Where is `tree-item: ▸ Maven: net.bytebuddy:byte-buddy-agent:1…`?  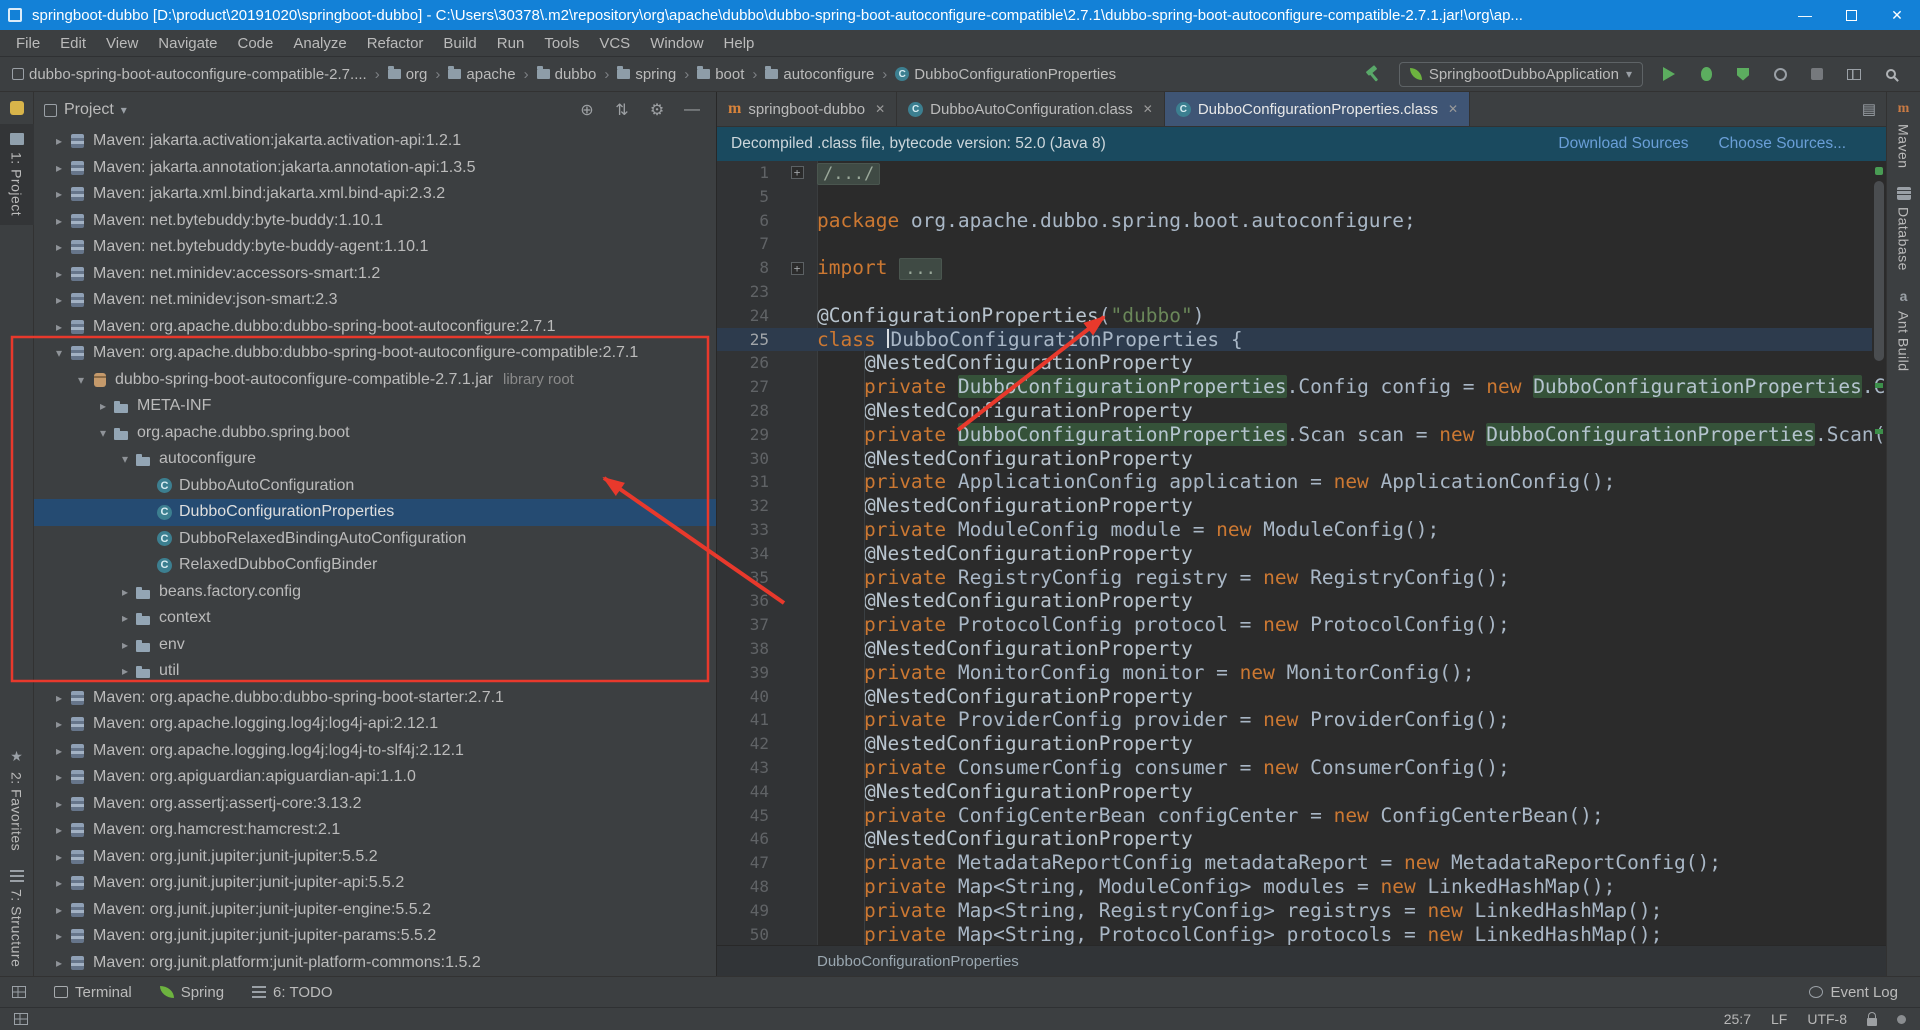
tree-item: ▸ Maven: net.bytebuddy:byte-buddy-agent:1… is located at coordinates (375, 247).